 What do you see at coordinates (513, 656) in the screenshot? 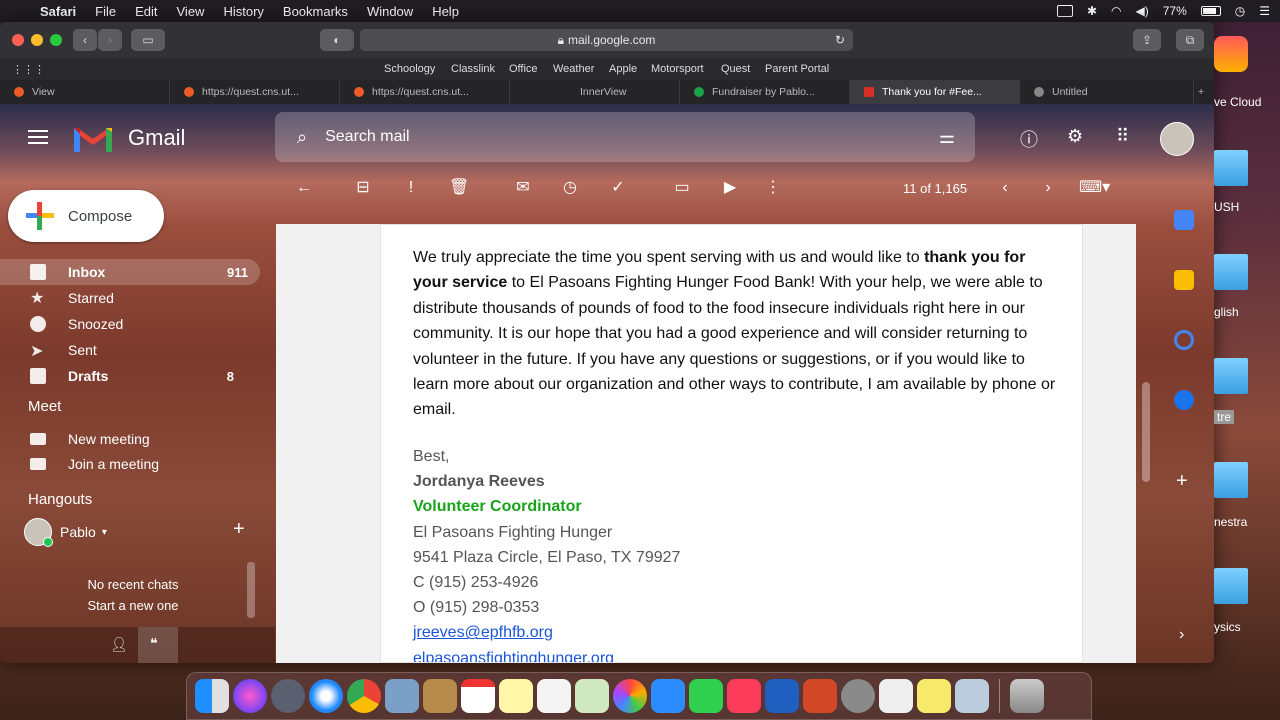
I see `signature-website-link: elpasoansfightinghunger.org` at bounding box center [513, 656].